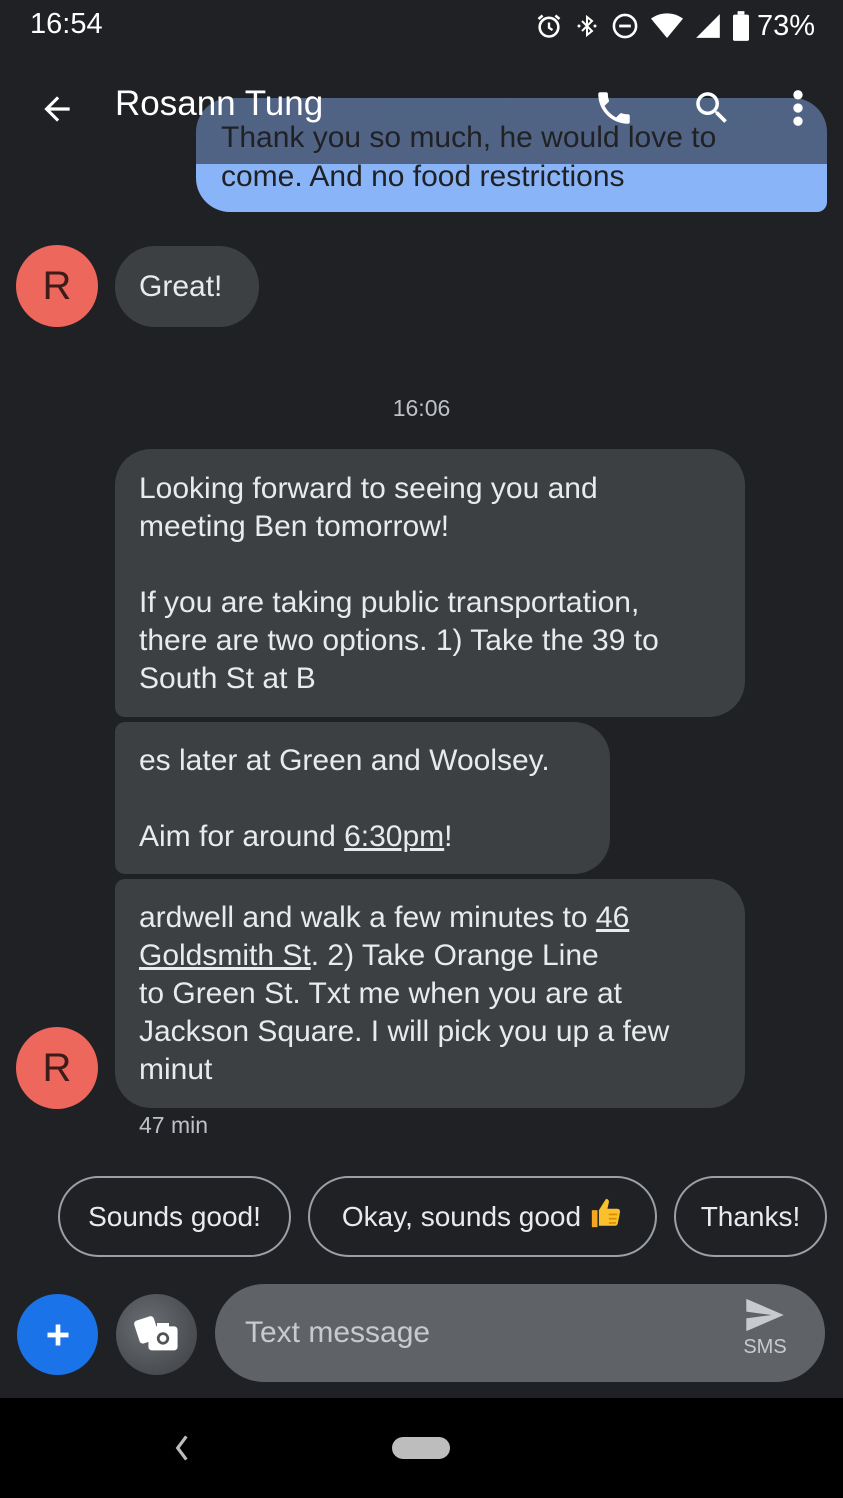  I want to click on send-button: SMS, so click(765, 1334).